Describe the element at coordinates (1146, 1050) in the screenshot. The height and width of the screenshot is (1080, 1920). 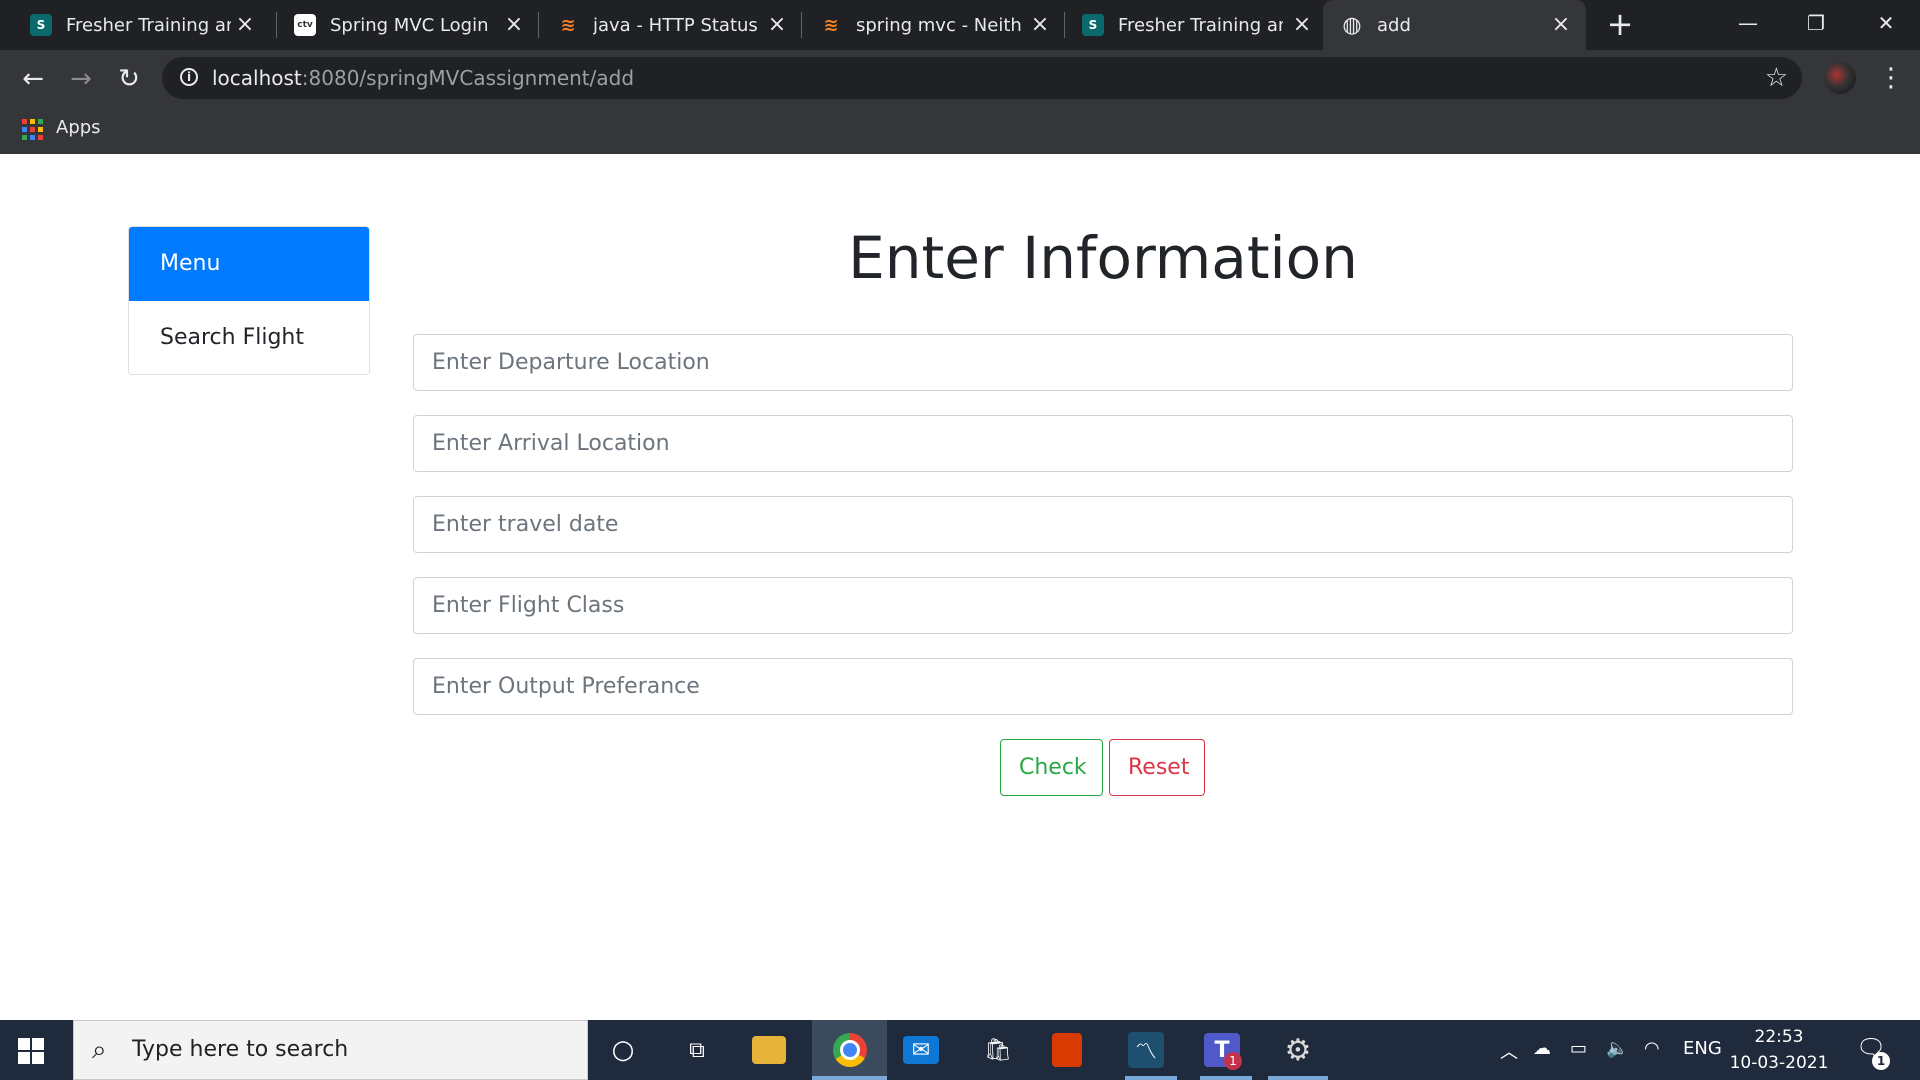
I see `mysql-workbench-icon: 〽` at that location.